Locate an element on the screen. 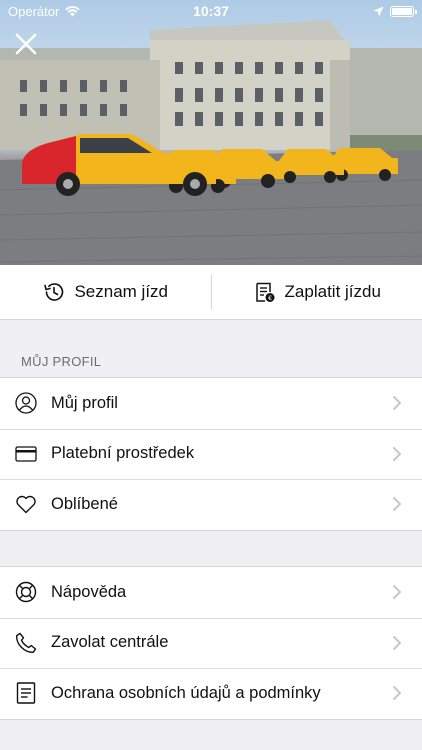  status-bar: Operátor 10:37 is located at coordinates (211, 11).